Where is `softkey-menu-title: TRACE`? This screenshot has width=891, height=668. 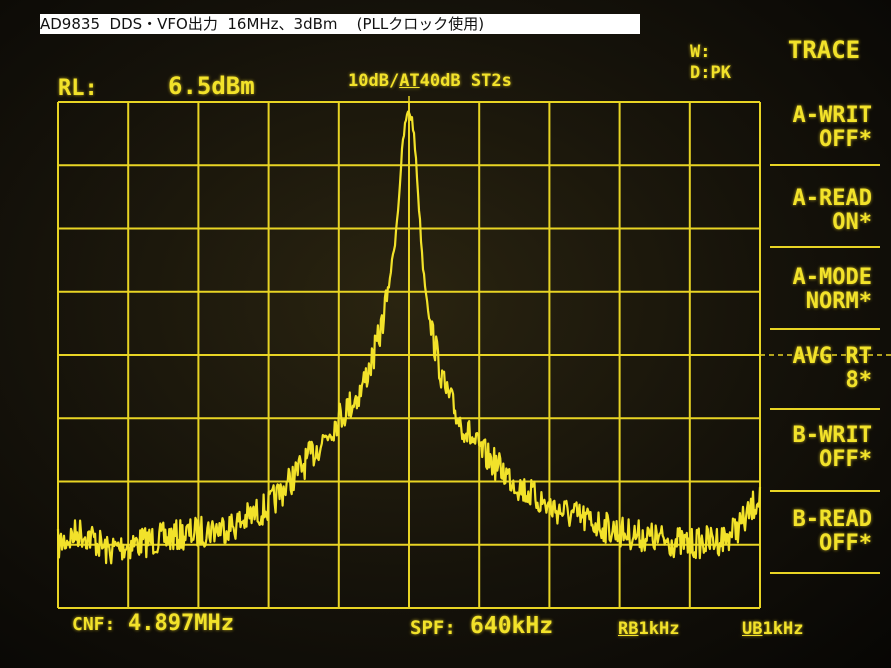
softkey-menu-title: TRACE is located at coordinates (824, 50).